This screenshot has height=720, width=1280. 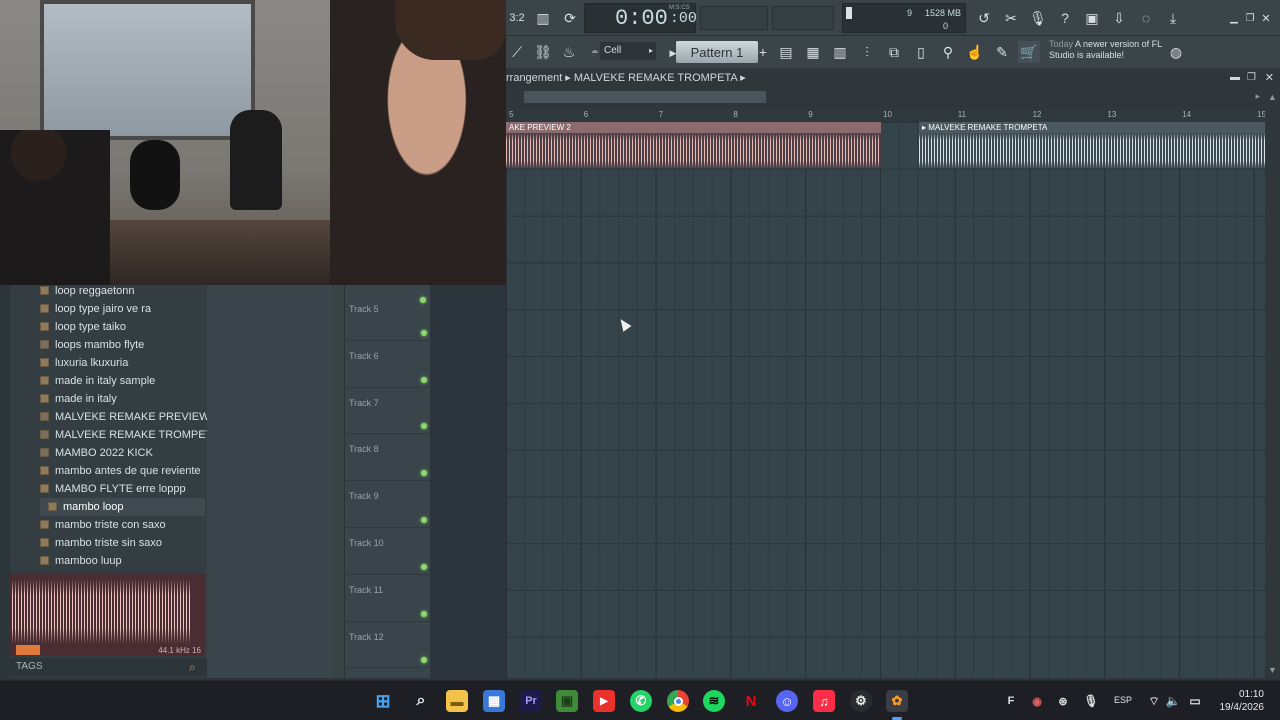 What do you see at coordinates (867, 52) in the screenshot?
I see `mixer-view-icon: ⫶` at bounding box center [867, 52].